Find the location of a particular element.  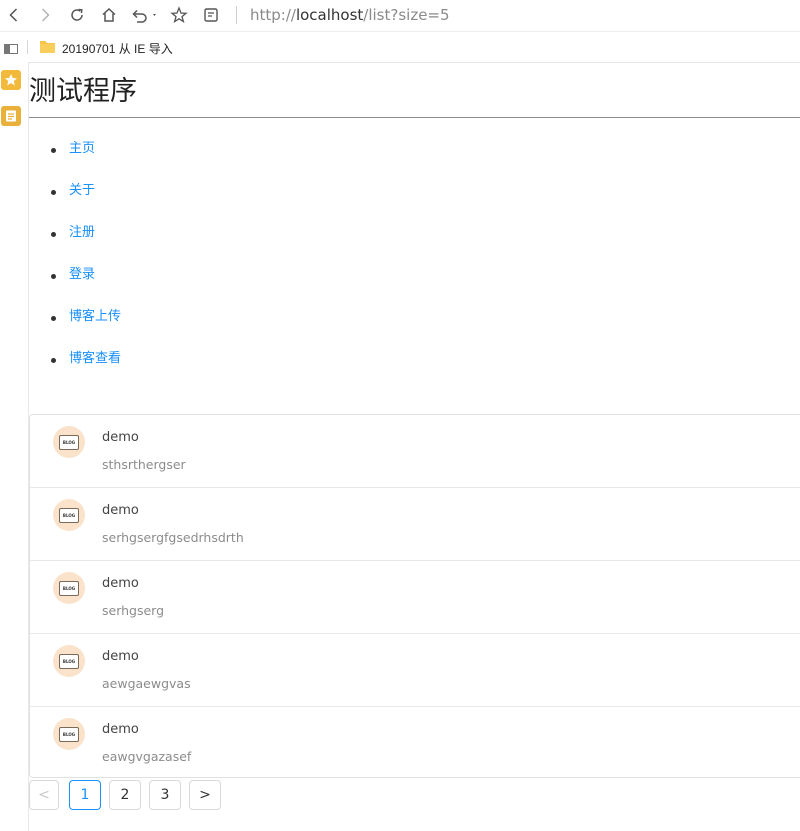

favorites-icon is located at coordinates (11, 80).